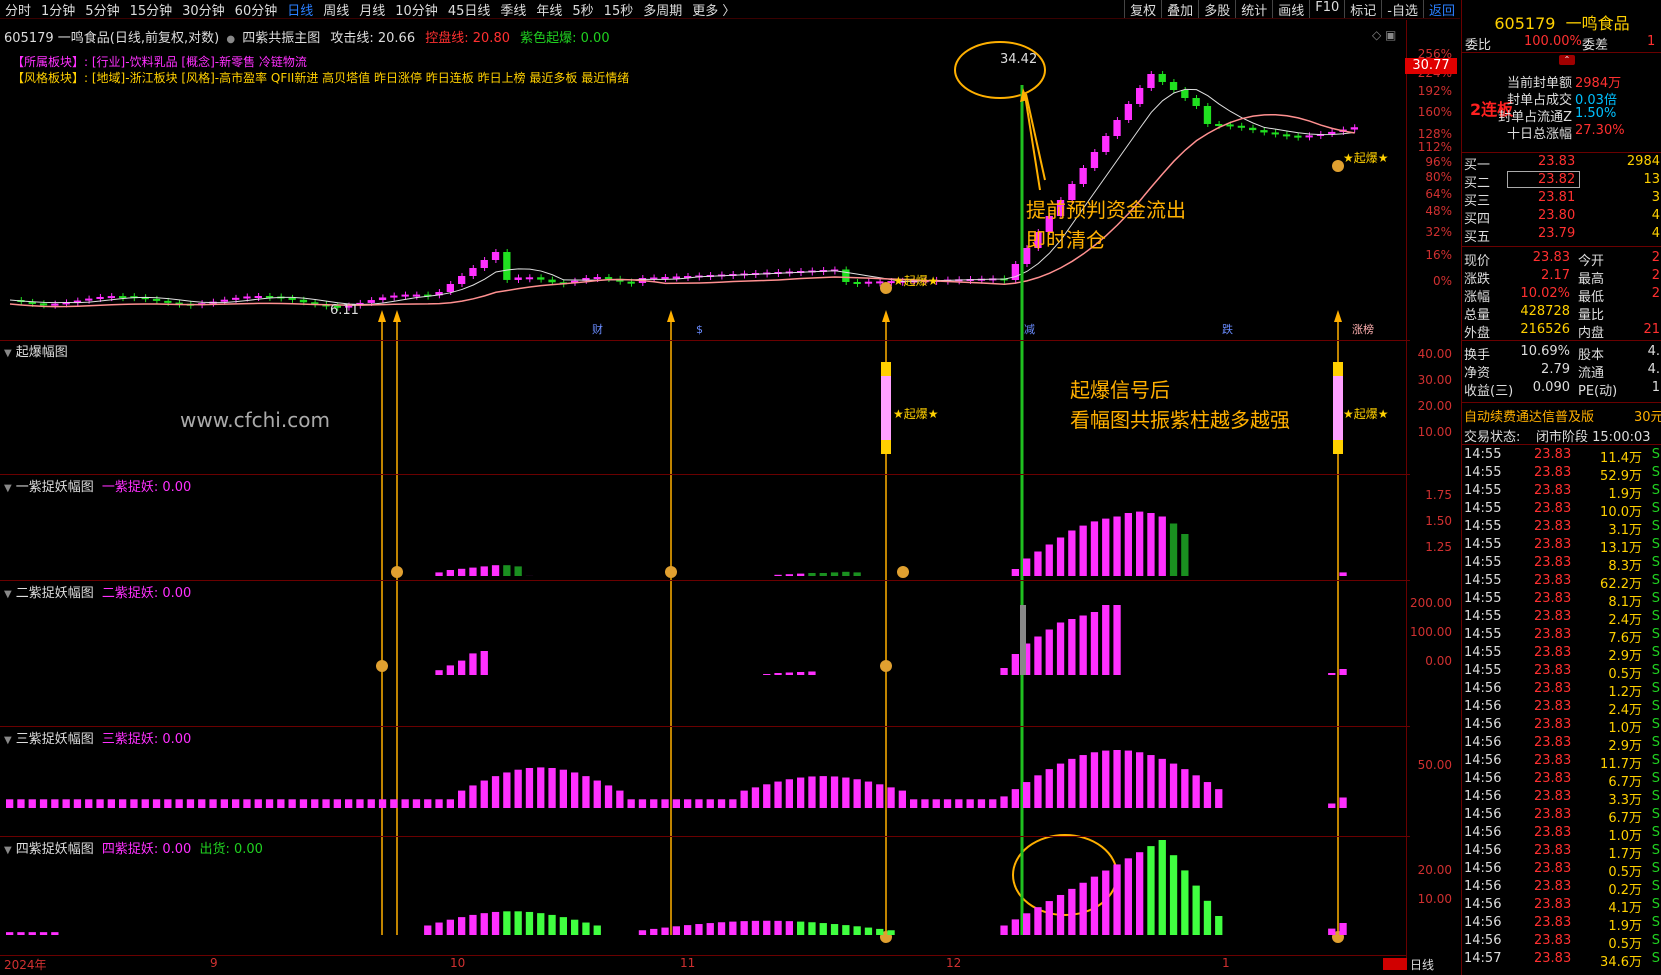 The image size is (1661, 975). What do you see at coordinates (1561, 618) in the screenshot?
I see `tick-row: 14:55 23.83 2.4万 S` at bounding box center [1561, 618].